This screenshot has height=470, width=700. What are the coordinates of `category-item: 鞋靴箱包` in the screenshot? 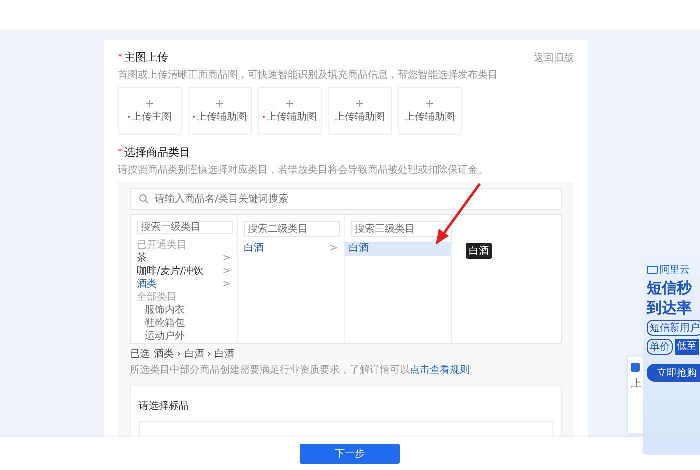 It's located at (184, 323).